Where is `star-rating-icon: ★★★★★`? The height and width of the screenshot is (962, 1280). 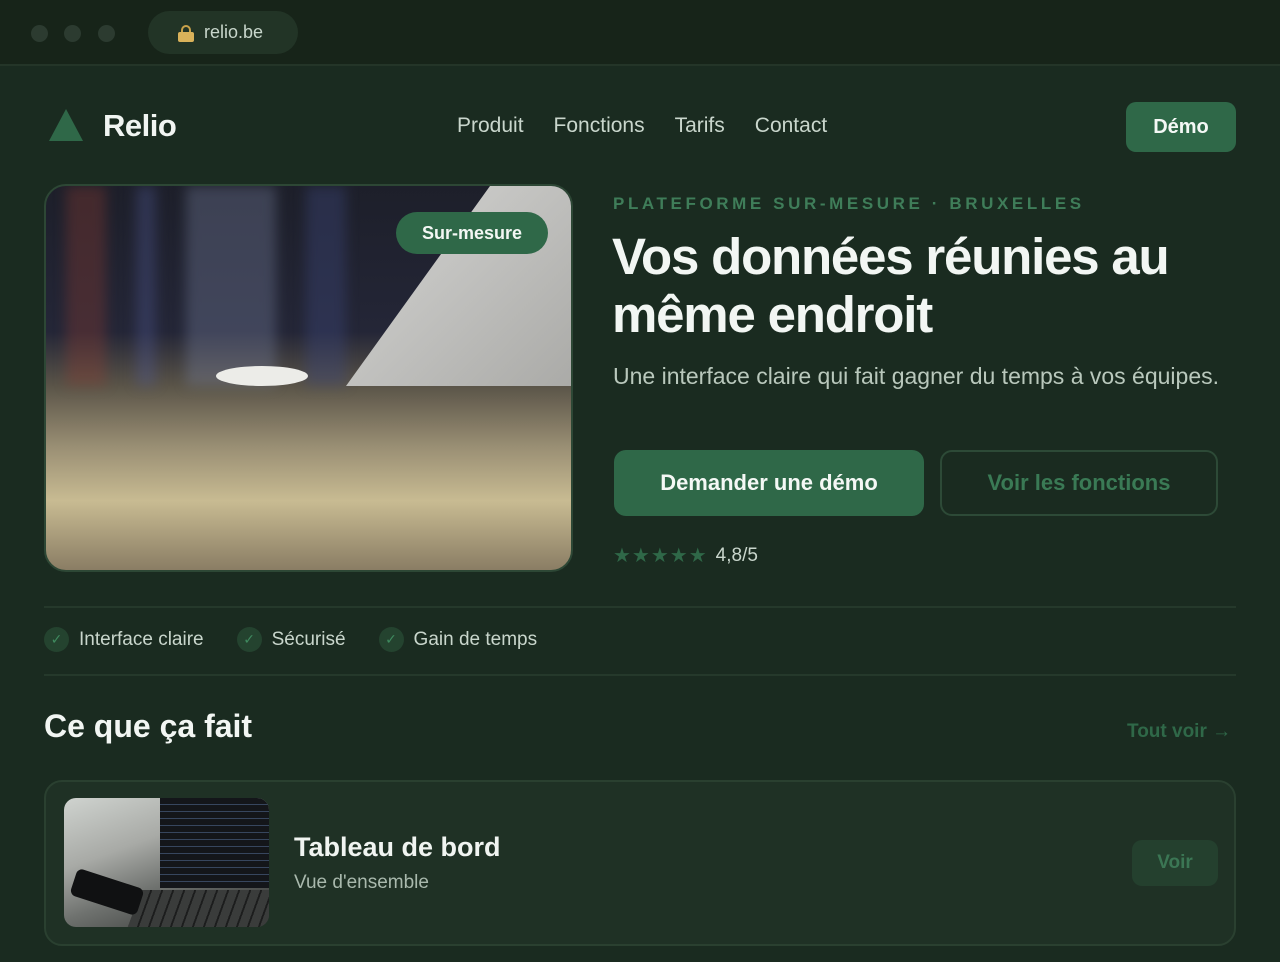 star-rating-icon: ★★★★★ is located at coordinates (660, 556).